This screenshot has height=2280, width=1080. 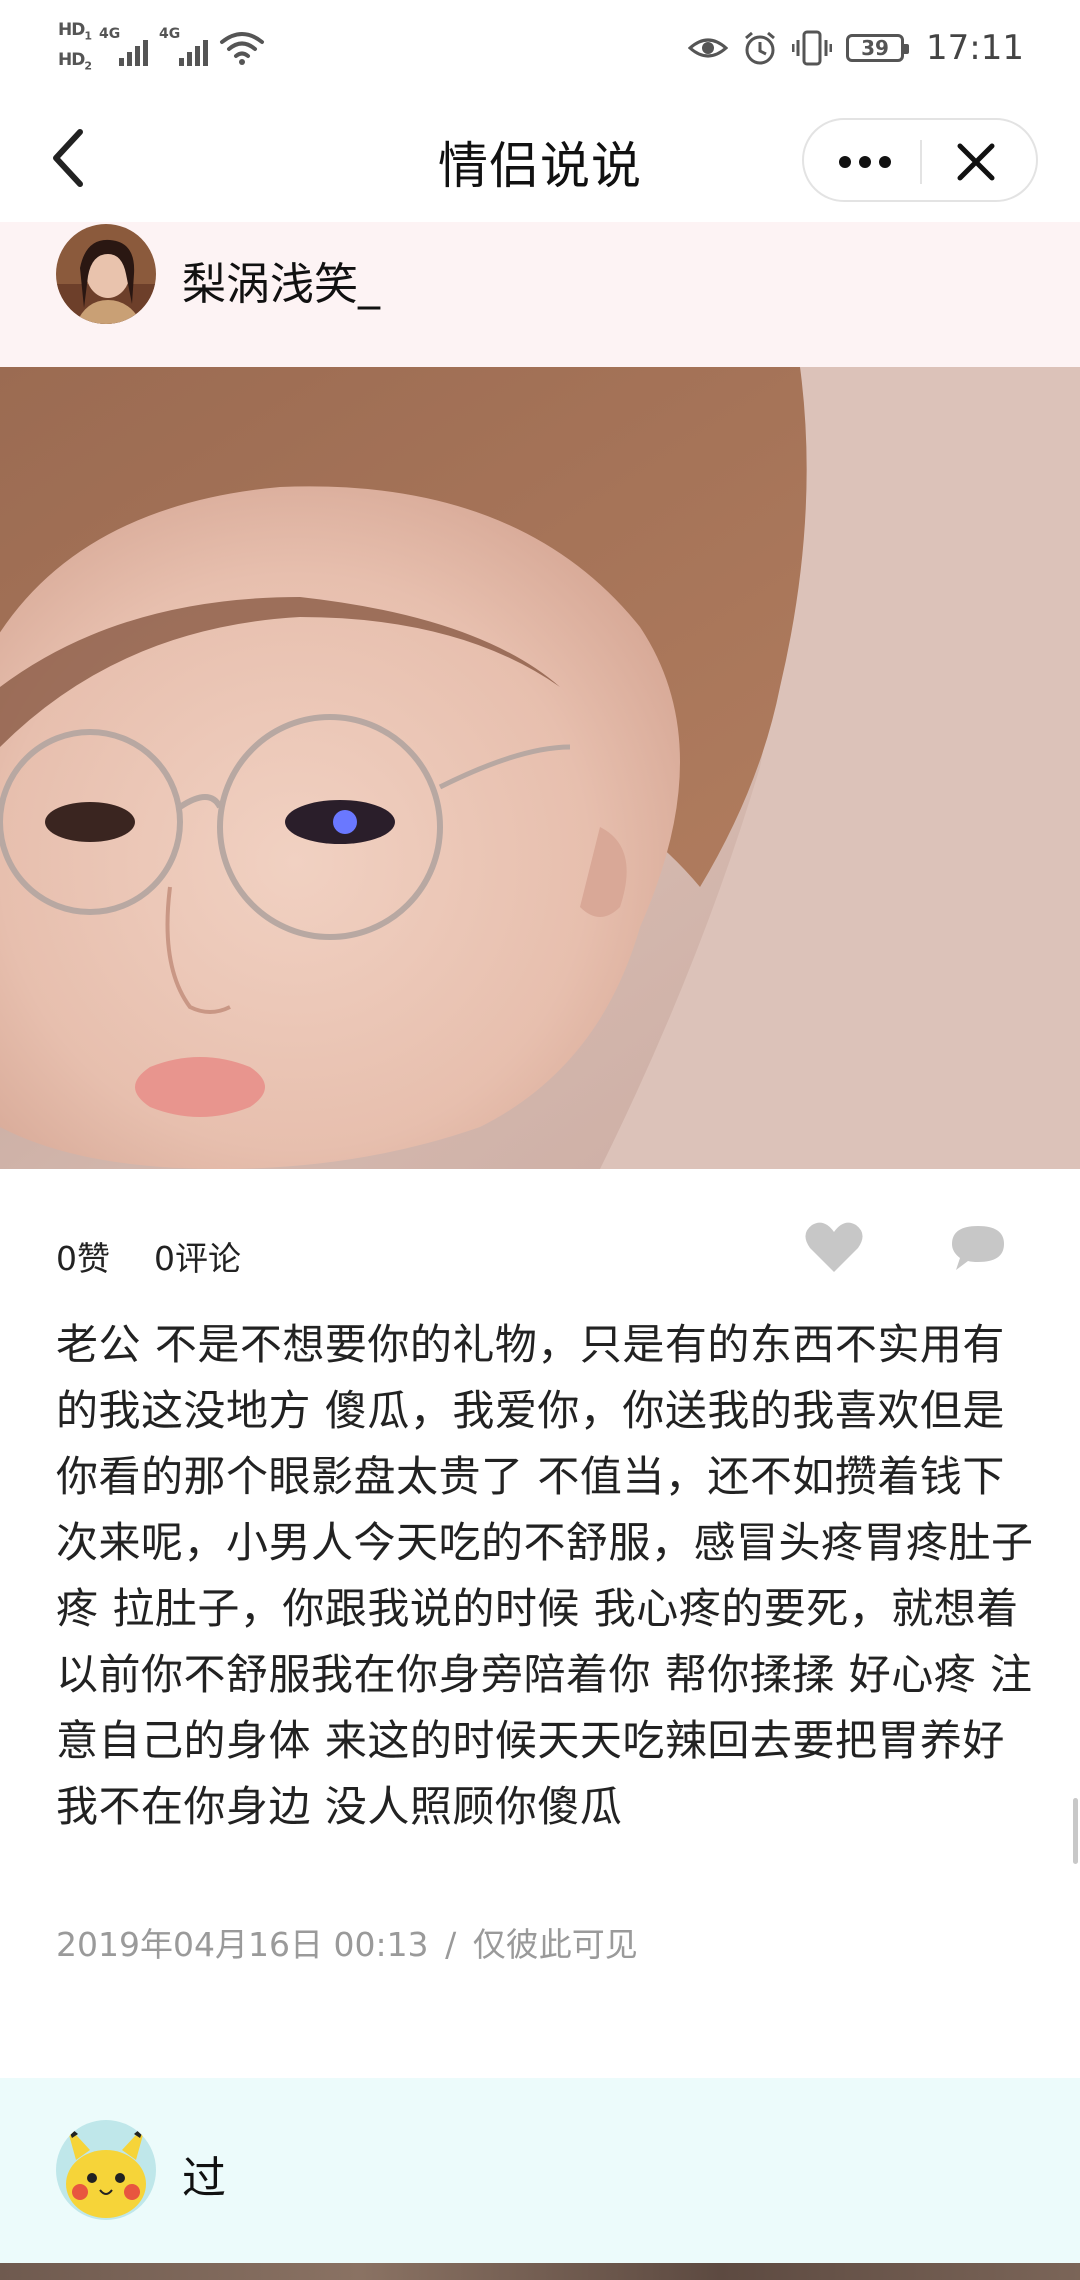 What do you see at coordinates (83, 1258) in the screenshot?
I see `likes-count: 0赞` at bounding box center [83, 1258].